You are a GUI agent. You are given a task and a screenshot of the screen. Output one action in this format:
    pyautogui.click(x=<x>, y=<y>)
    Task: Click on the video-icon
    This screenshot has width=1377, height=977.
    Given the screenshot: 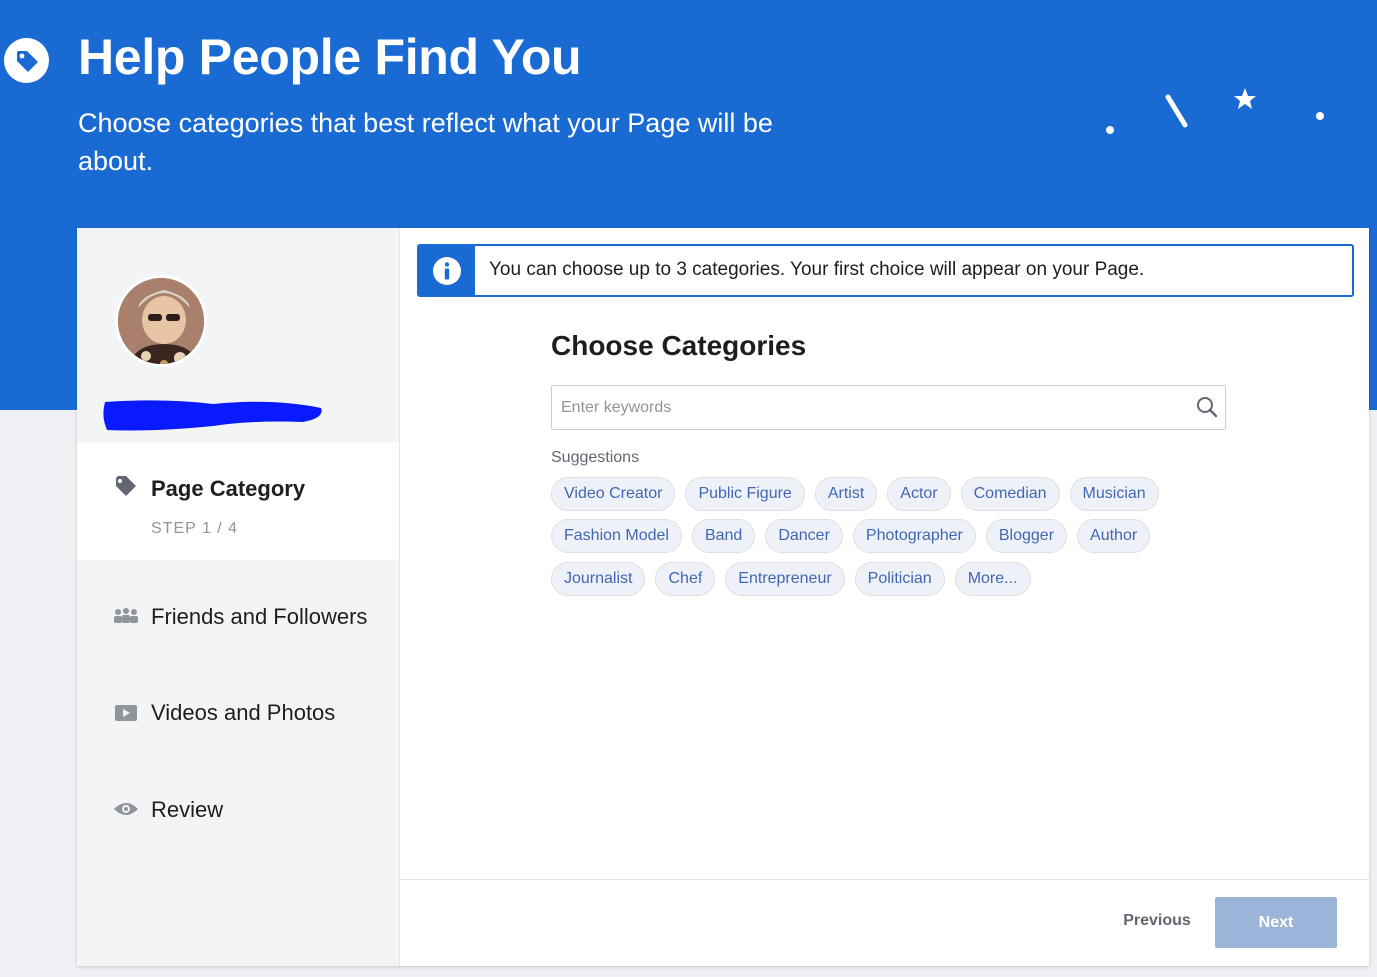 What is the action you would take?
    pyautogui.click(x=126, y=713)
    